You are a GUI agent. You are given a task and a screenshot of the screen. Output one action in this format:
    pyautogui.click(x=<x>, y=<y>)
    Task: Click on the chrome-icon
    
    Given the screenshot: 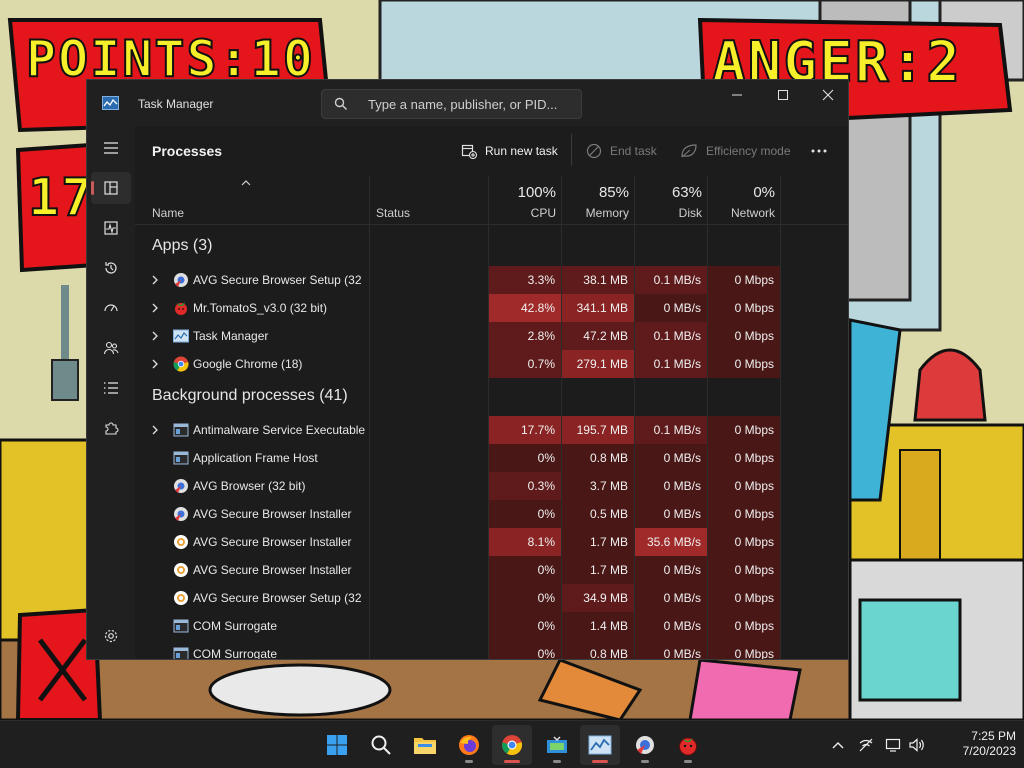 What is the action you would take?
    pyautogui.click(x=512, y=745)
    